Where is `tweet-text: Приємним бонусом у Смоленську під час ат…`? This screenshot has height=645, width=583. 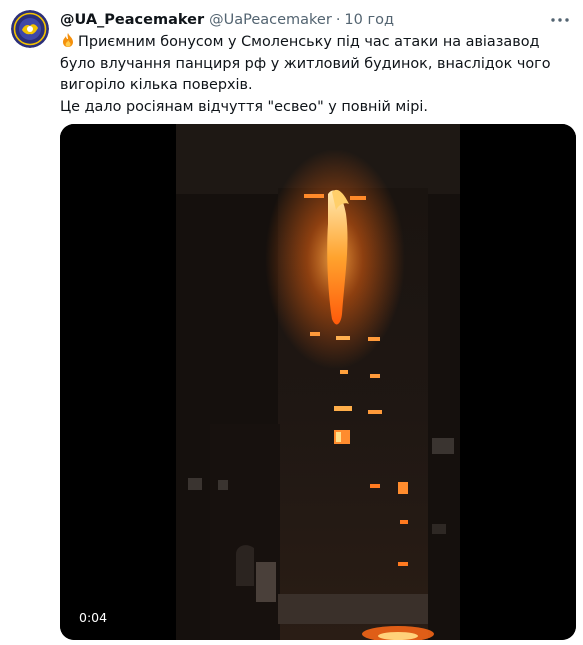
tweet-text: Приємним бонусом у Смоленську під час ат… is located at coordinates (316, 75).